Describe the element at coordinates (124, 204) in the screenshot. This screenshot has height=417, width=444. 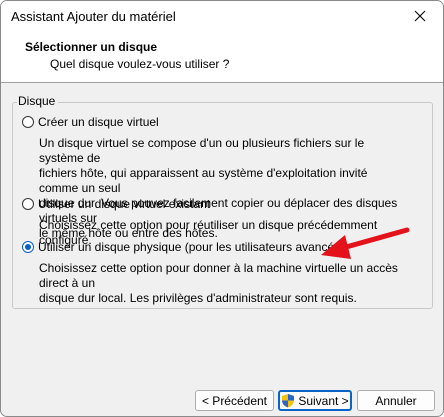
I see `radio-label: Utiliser un disque virtuel existant` at that location.